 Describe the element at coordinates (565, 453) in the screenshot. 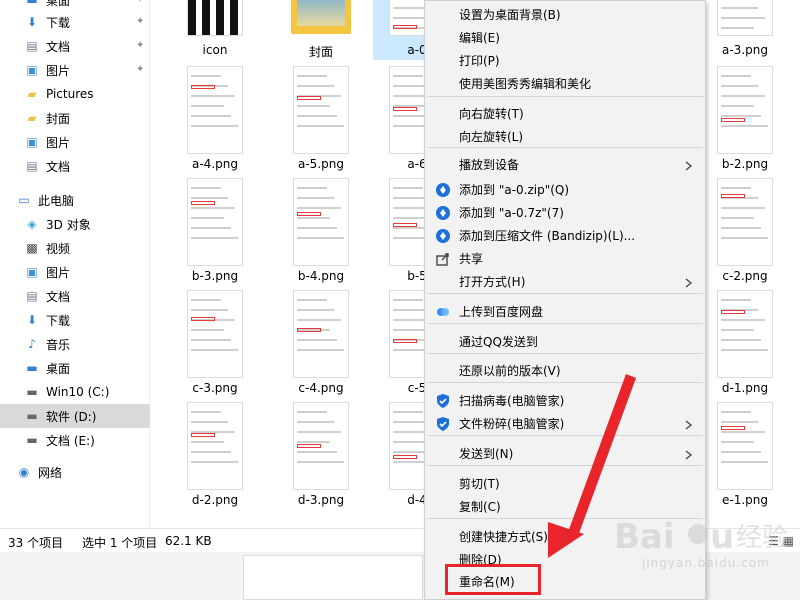

I see `menu-item: 发送到(N)` at that location.